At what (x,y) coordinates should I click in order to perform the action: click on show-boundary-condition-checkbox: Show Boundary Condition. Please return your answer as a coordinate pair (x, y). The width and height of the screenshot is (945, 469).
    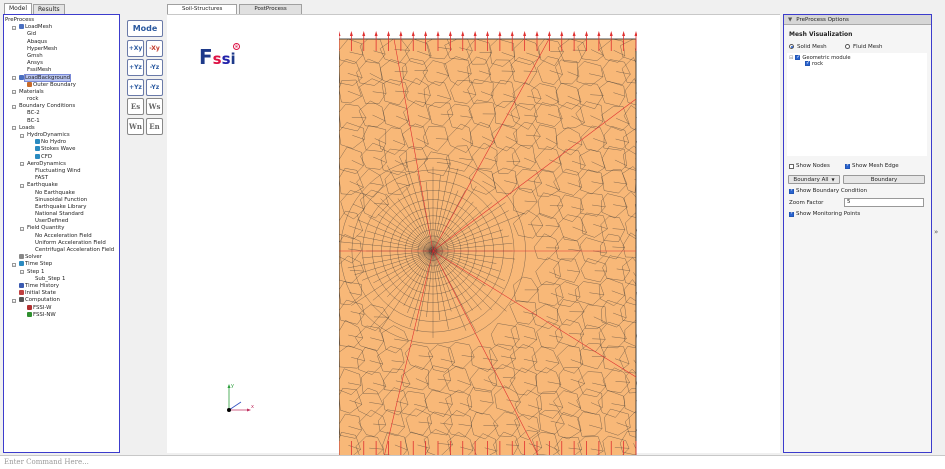
    Looking at the image, I should click on (860, 191).